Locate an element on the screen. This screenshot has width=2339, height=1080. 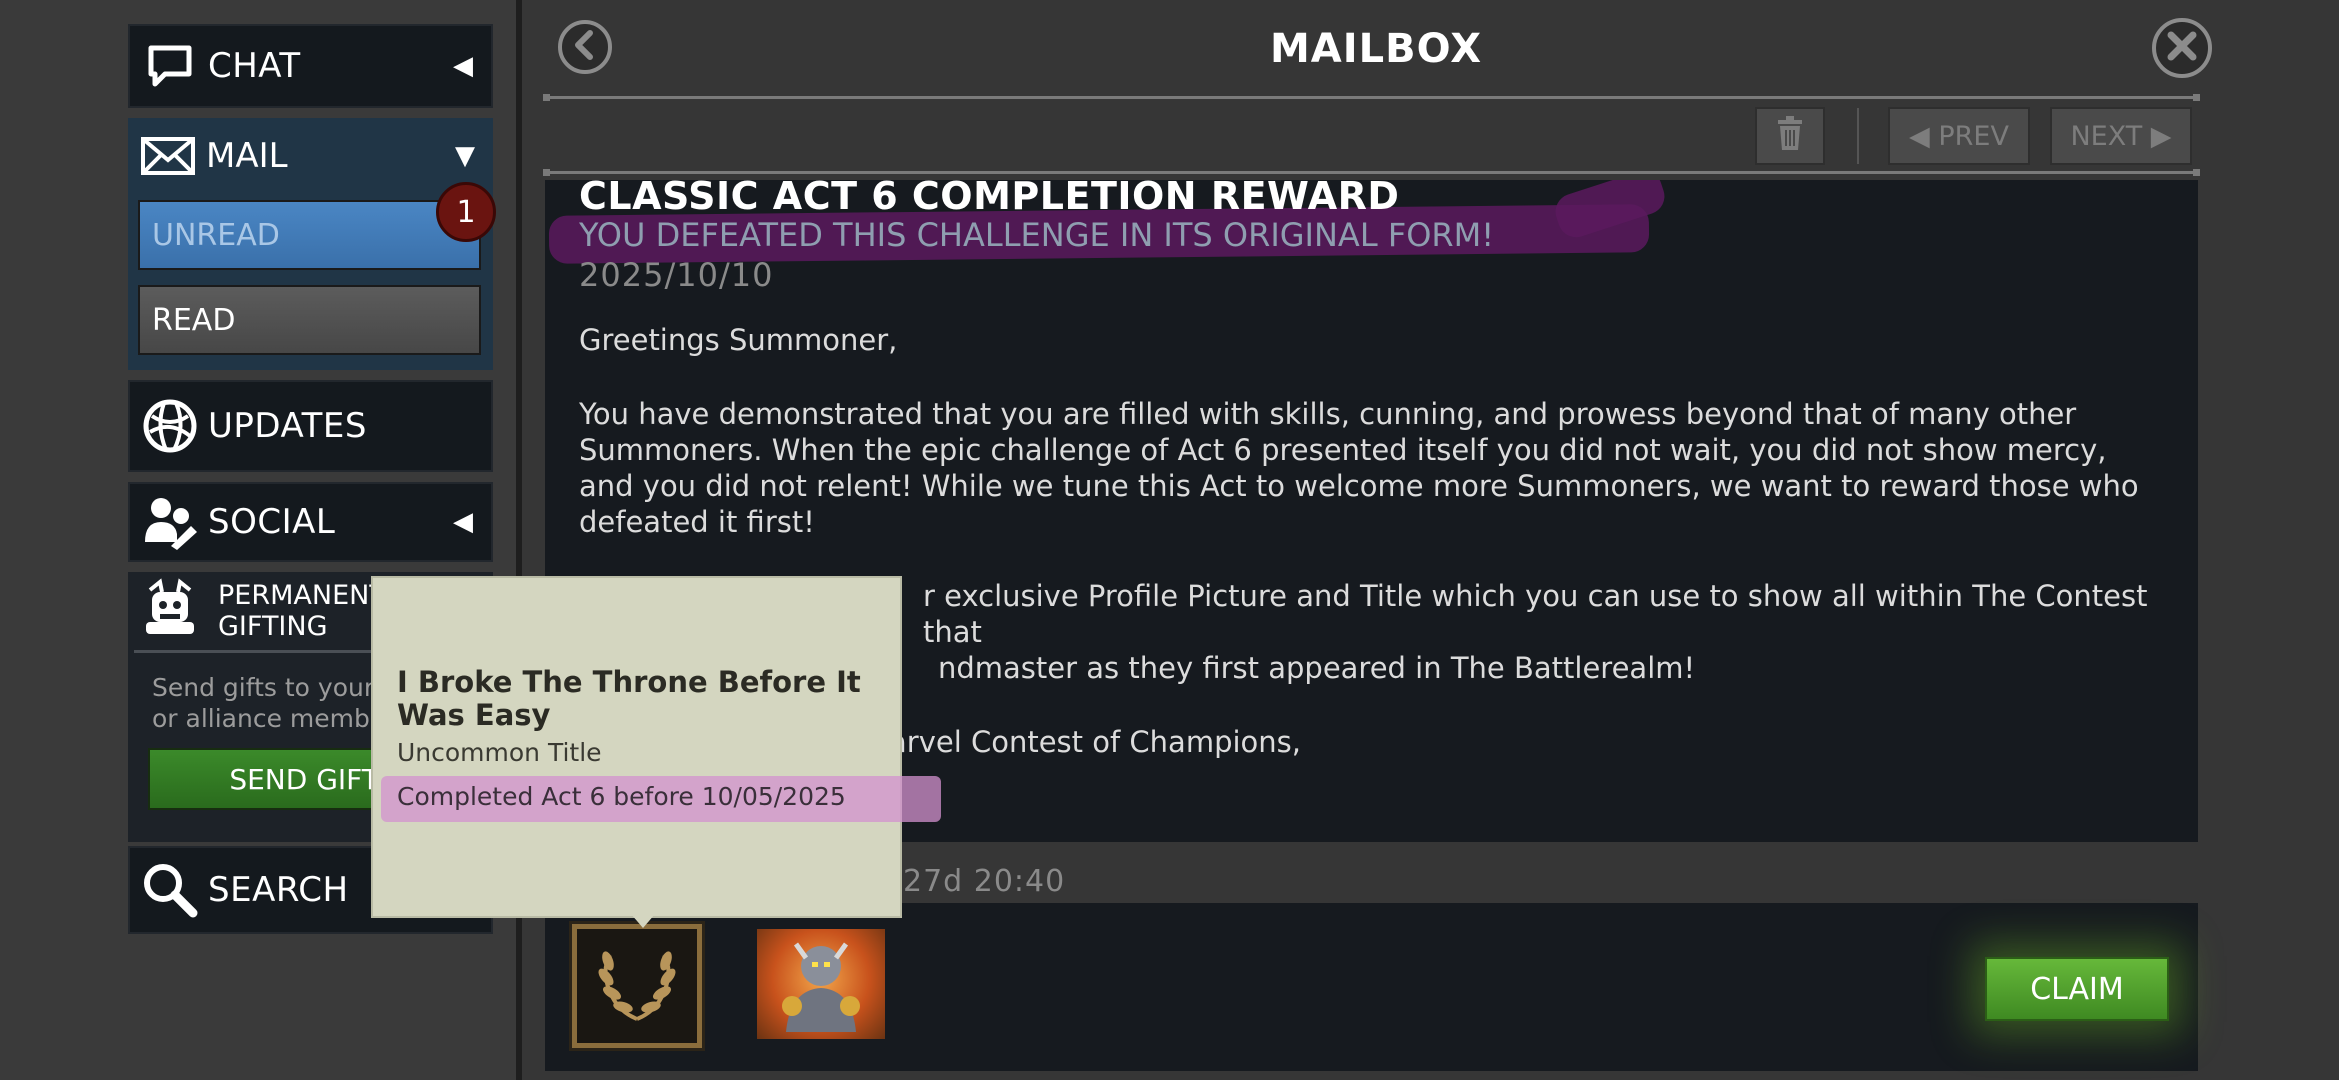
sidebar-item-mail: MAIL ▼ is located at coordinates (310, 156).